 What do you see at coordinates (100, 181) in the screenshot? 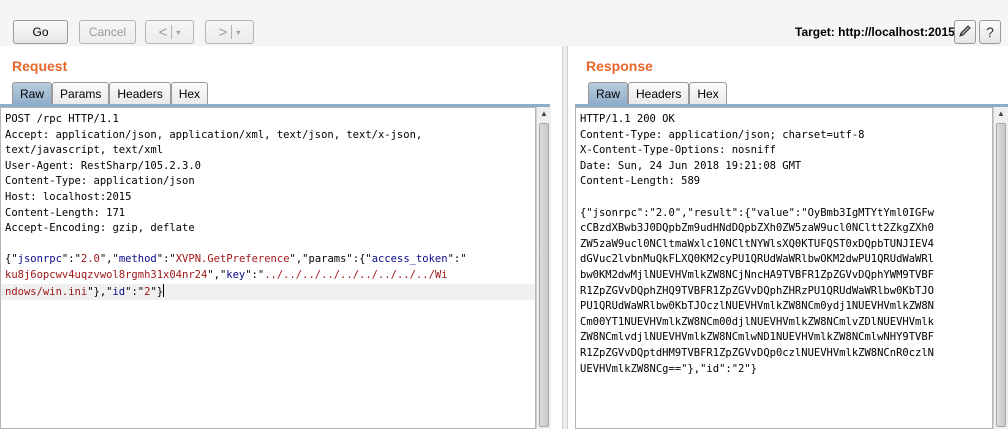
I see `request-line: Content-Type: application/json` at bounding box center [100, 181].